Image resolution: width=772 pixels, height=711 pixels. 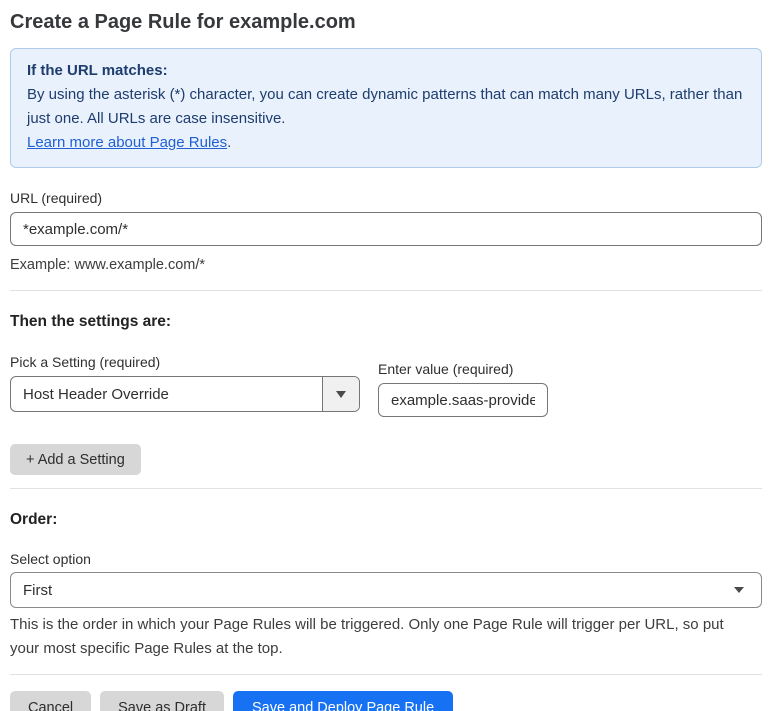 What do you see at coordinates (229, 142) in the screenshot?
I see `link-suffix: .` at bounding box center [229, 142].